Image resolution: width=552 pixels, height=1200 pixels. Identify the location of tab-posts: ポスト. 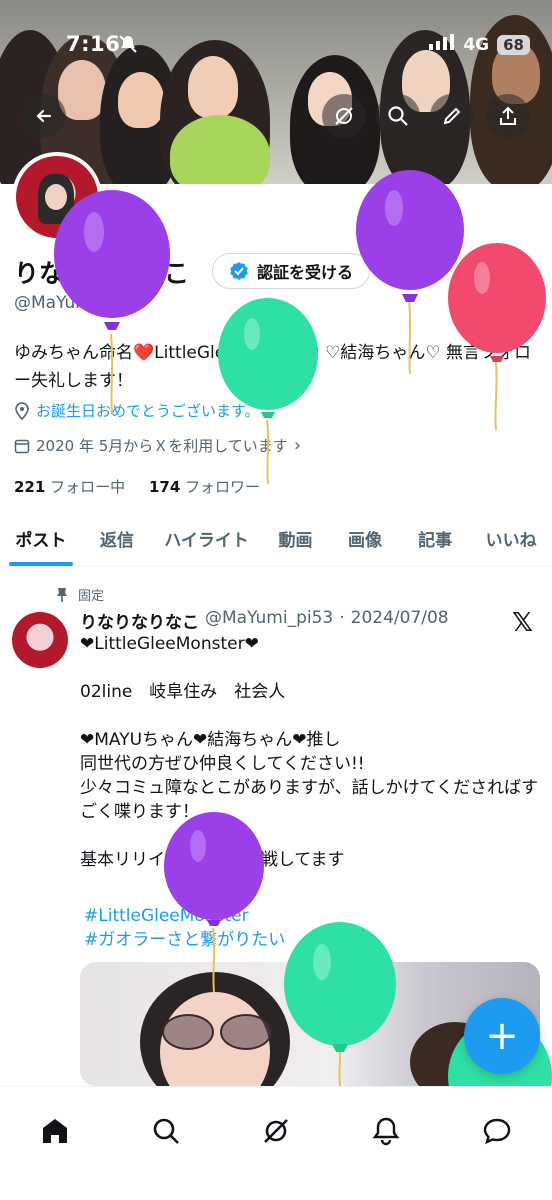
(41, 538).